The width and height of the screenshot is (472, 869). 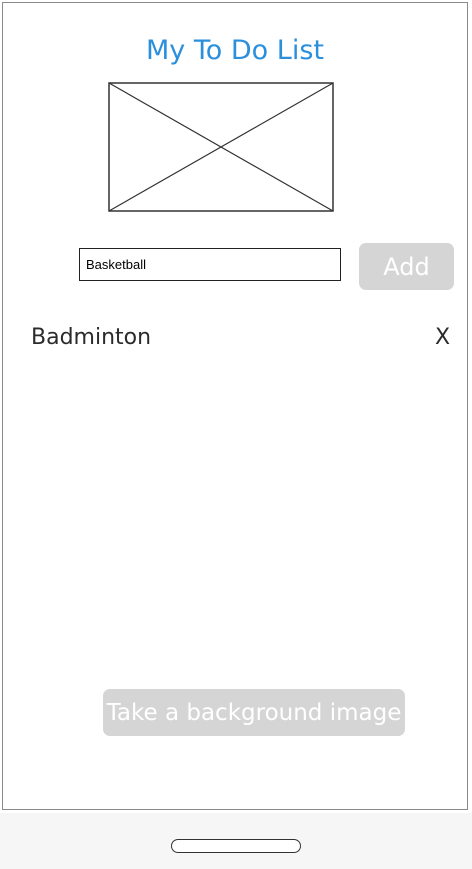 I want to click on image-placeholder-icon, so click(x=221, y=147).